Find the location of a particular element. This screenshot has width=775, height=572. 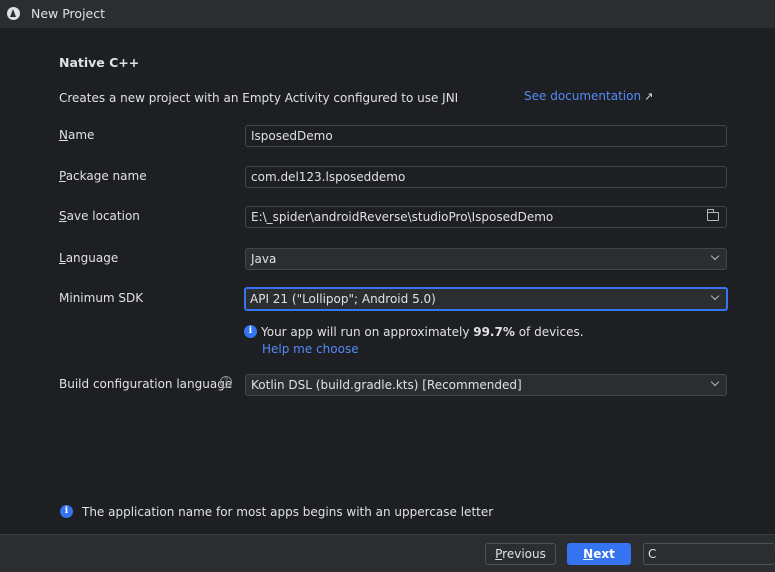

help-me-choose-link: Help me choose is located at coordinates (310, 349).